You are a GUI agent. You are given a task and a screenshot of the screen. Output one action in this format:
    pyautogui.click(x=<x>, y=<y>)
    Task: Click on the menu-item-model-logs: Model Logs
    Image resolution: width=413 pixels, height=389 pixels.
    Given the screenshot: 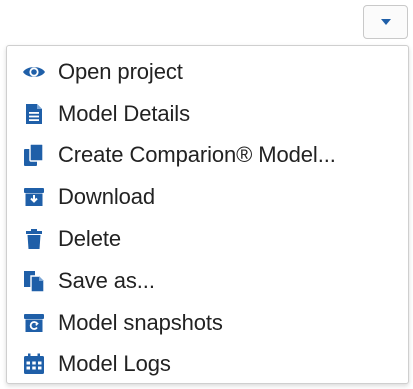 What is the action you would take?
    pyautogui.click(x=207, y=365)
    